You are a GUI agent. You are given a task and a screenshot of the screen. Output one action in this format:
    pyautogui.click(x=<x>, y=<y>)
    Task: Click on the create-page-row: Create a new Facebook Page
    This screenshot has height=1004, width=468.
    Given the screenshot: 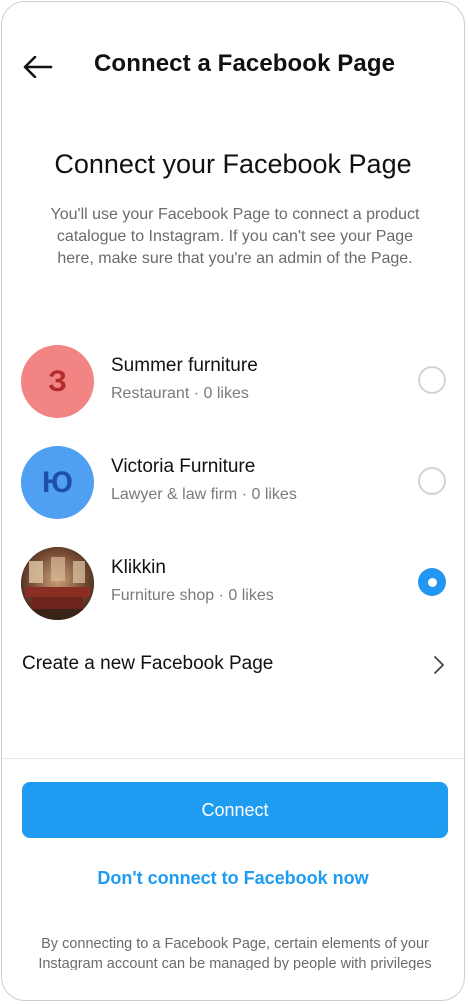 What is the action you would take?
    pyautogui.click(x=233, y=665)
    